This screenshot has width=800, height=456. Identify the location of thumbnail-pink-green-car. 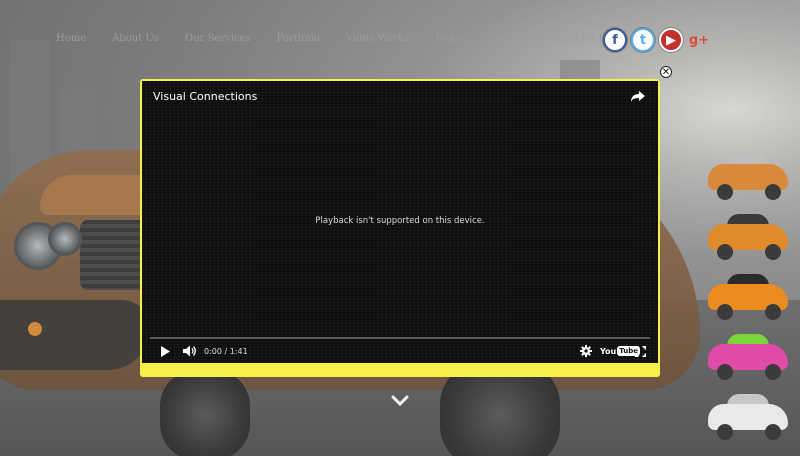
(748, 356).